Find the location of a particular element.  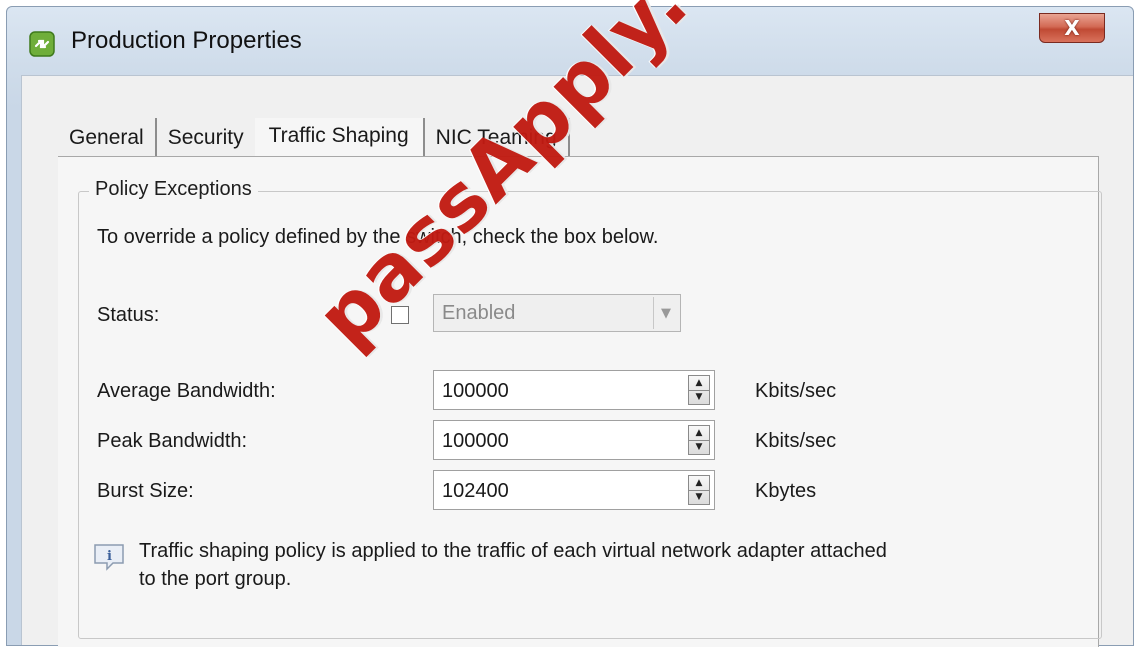

close-icon: X is located at coordinates (1072, 28).